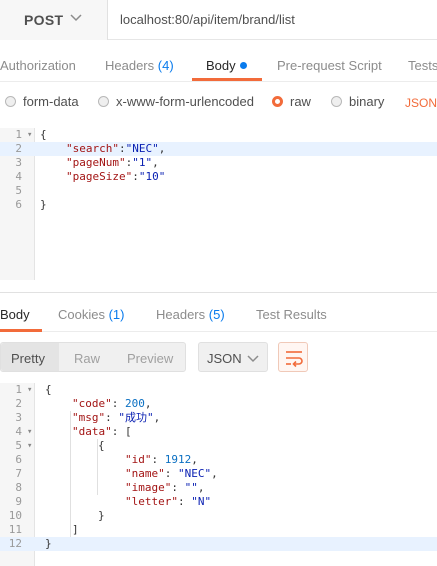 This screenshot has height=566, width=437. I want to click on tab-headers: Headers (4), so click(139, 65).